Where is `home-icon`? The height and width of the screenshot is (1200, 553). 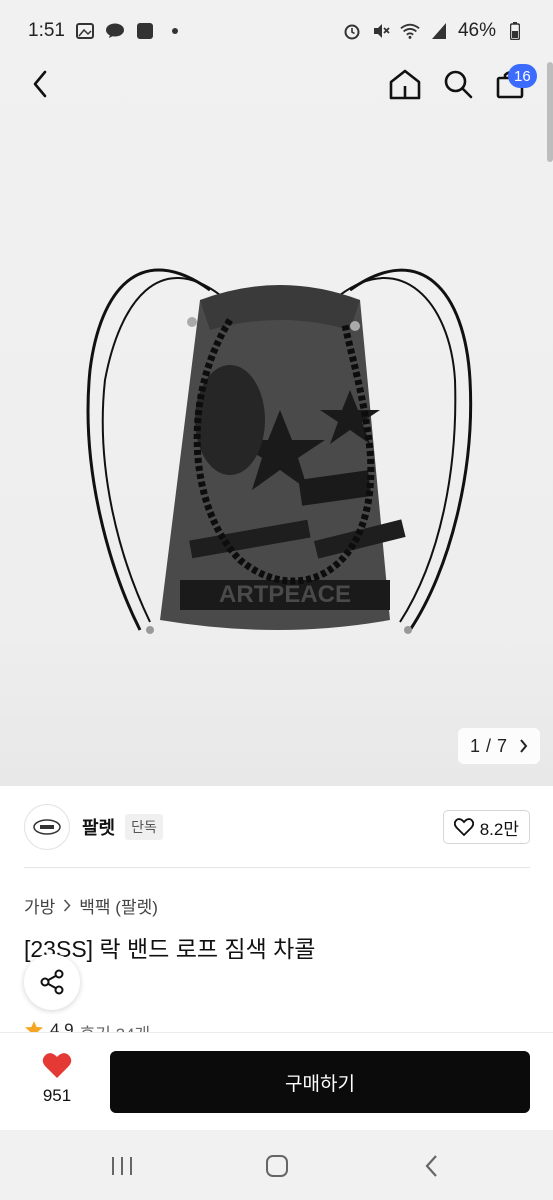
home-icon is located at coordinates (405, 84).